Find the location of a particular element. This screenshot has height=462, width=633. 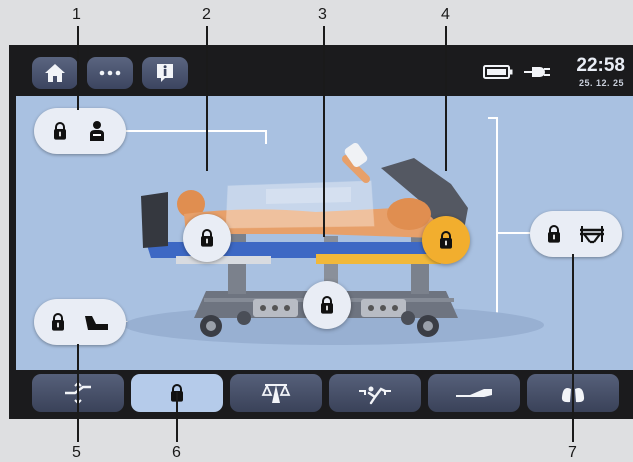

home-button is located at coordinates (55, 73).